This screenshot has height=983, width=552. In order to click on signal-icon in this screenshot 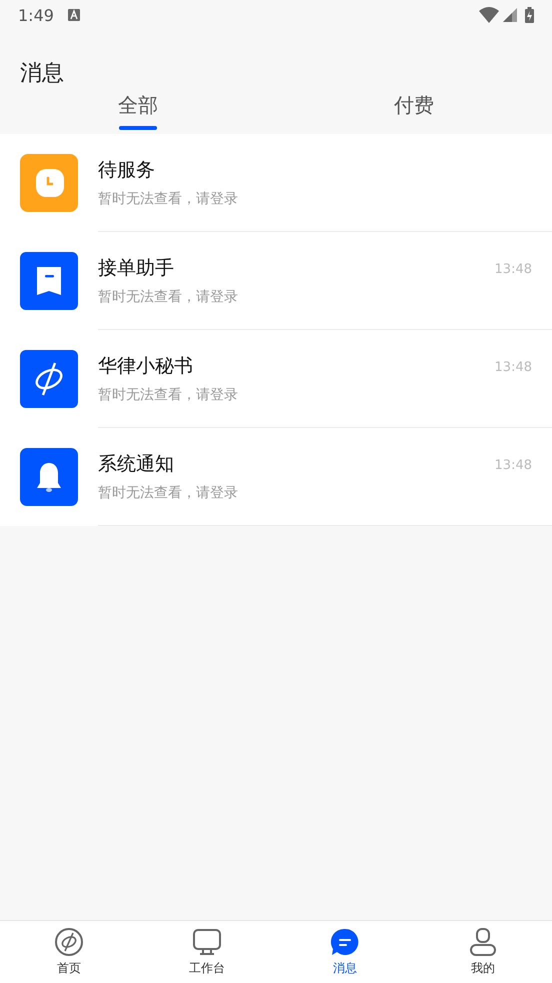, I will do `click(510, 15)`.